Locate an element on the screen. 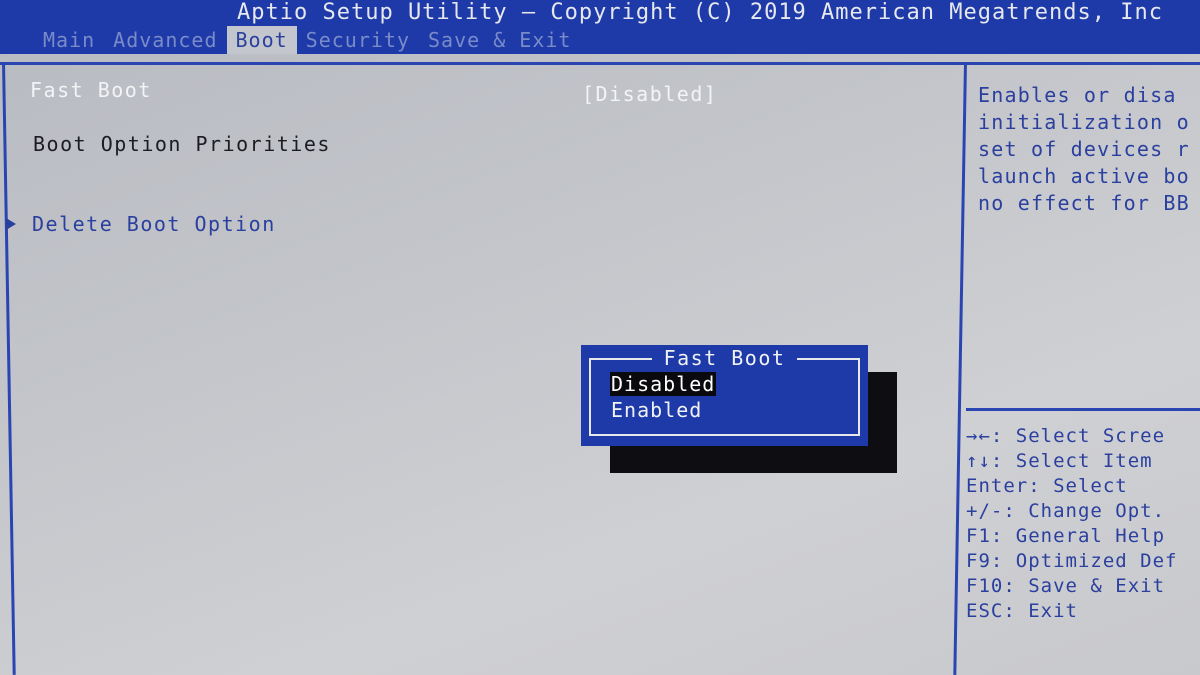 The height and width of the screenshot is (675, 1200). help-line: initialization o is located at coordinates (1084, 122).